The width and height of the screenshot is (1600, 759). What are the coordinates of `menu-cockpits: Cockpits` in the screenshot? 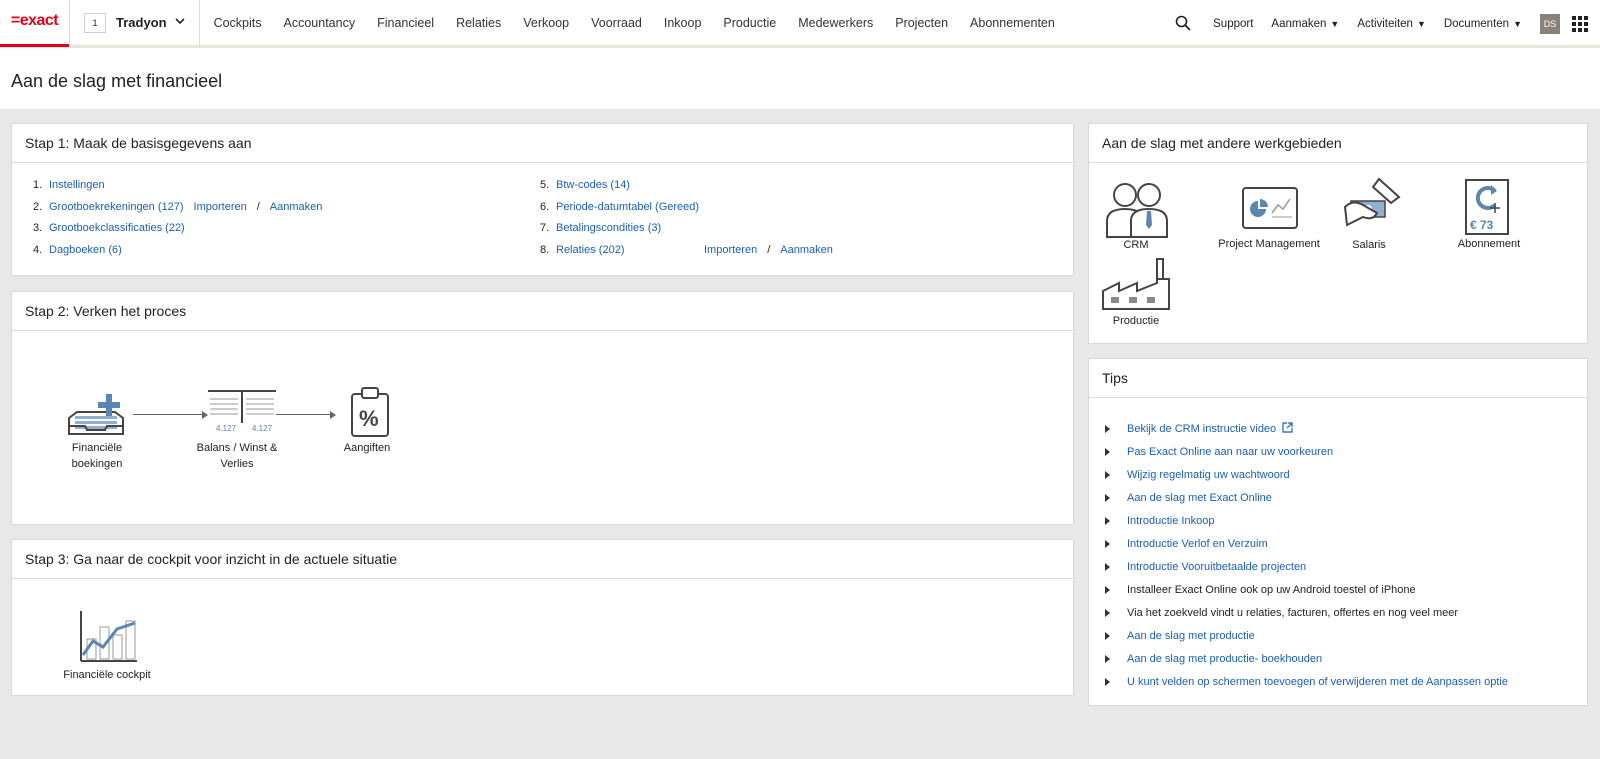 It's located at (238, 23).